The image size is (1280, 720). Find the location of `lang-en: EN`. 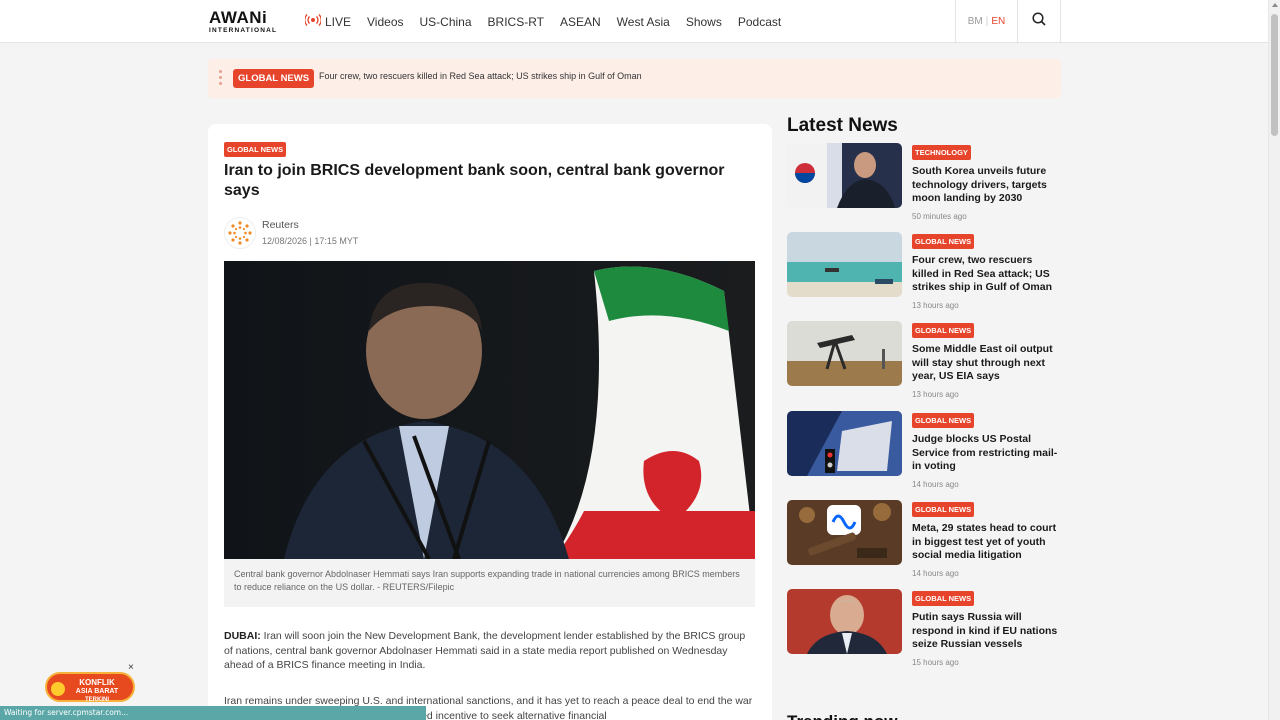

lang-en: EN is located at coordinates (998, 21).